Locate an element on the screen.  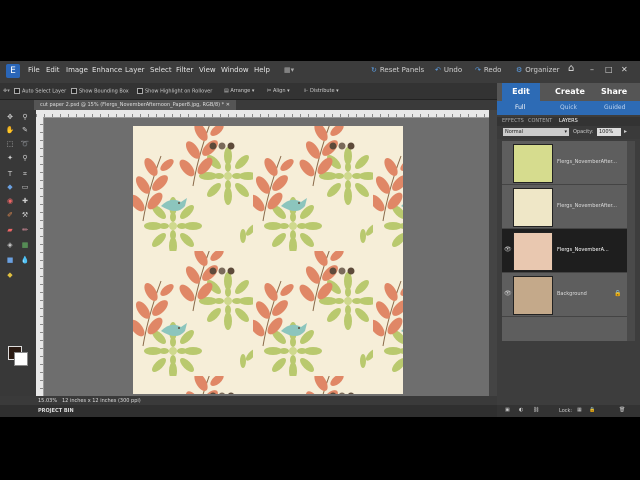
menu-window: Window is located at coordinates (235, 70).